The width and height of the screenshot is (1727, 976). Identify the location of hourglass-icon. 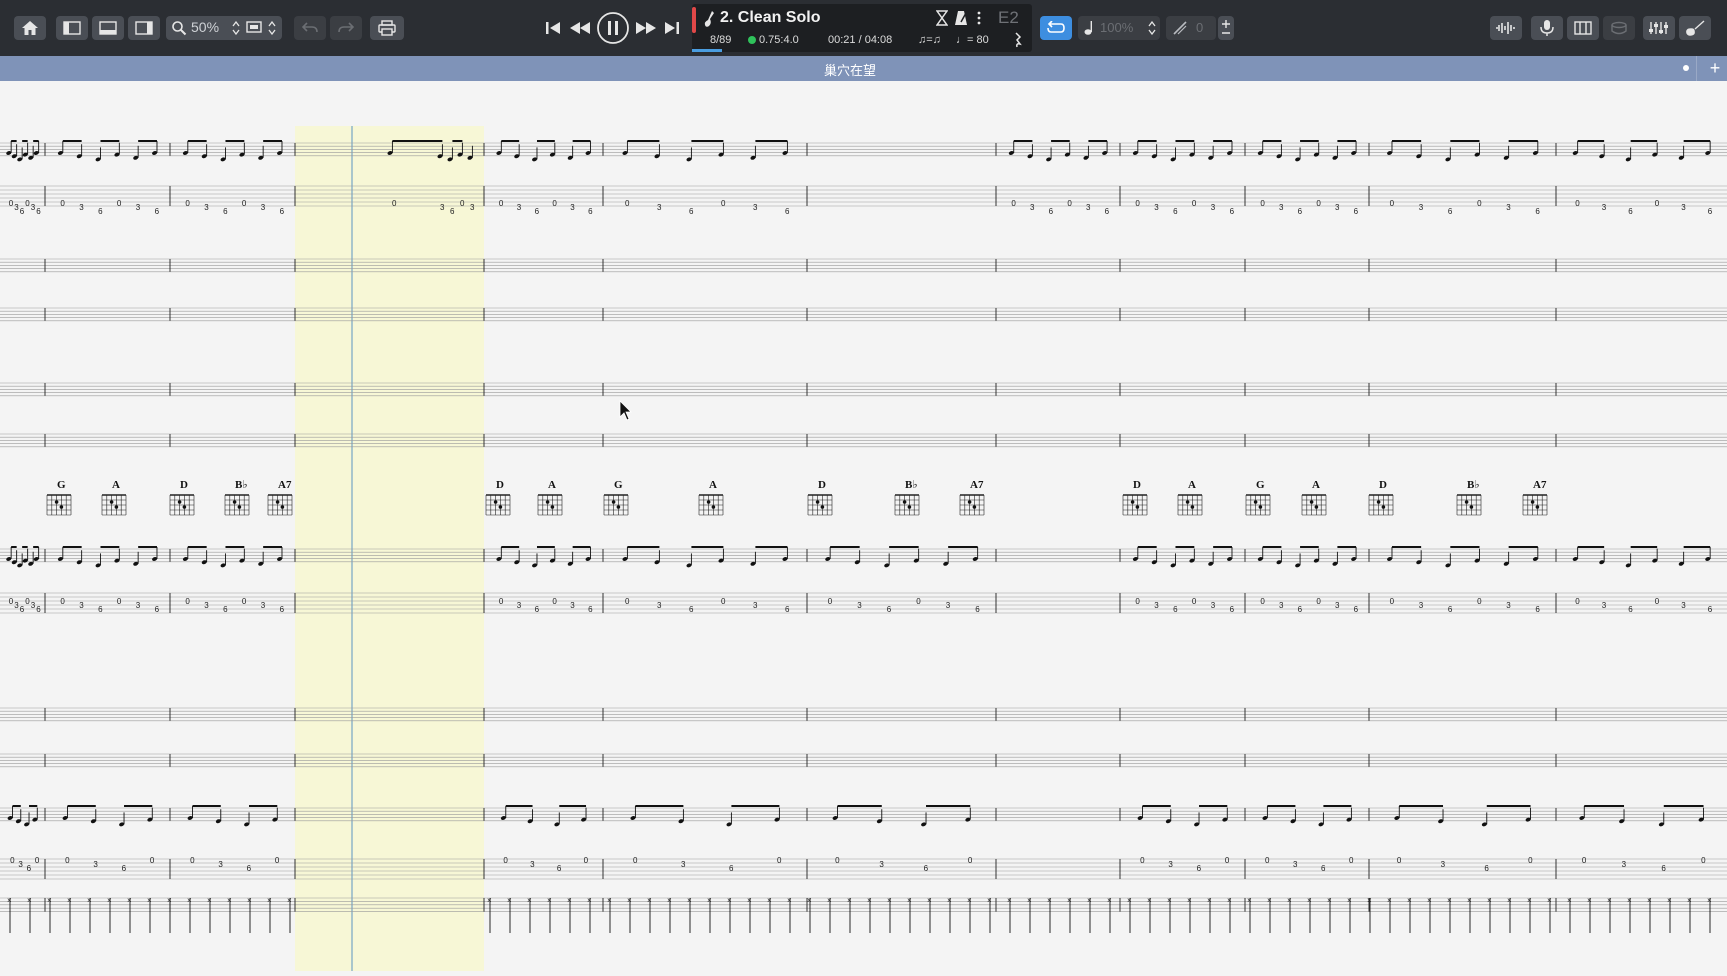
(942, 18).